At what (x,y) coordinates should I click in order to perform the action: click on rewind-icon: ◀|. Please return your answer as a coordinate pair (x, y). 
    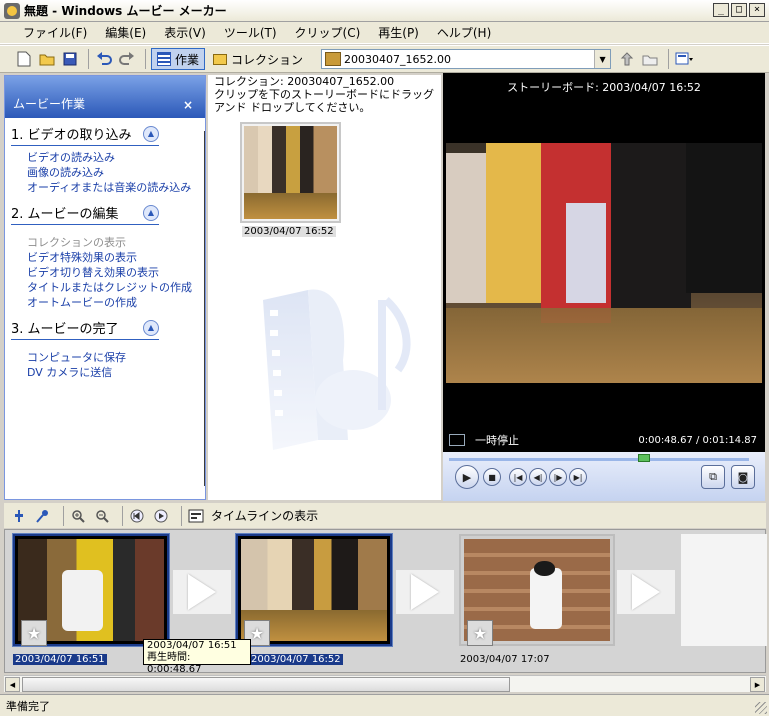
    Looking at the image, I should click on (538, 477).